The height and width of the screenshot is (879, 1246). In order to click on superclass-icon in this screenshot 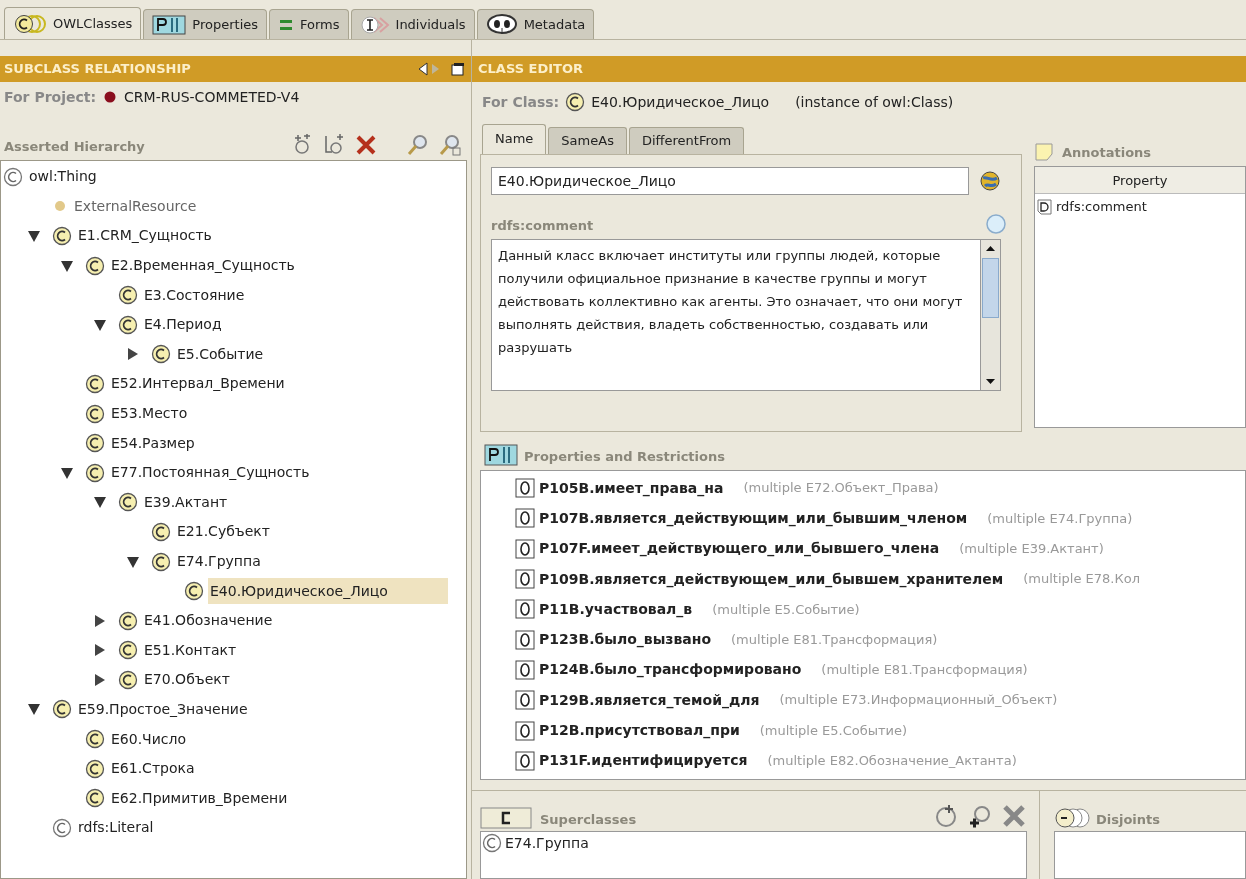, I will do `click(506, 818)`.